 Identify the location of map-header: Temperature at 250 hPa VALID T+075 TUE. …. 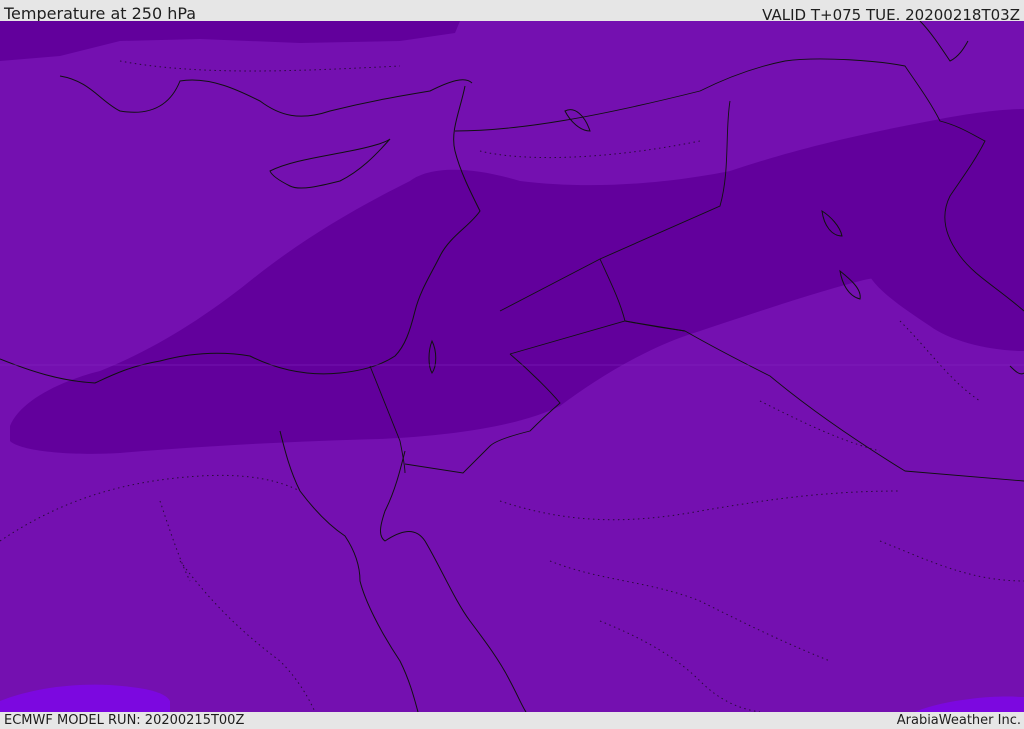
(512, 12).